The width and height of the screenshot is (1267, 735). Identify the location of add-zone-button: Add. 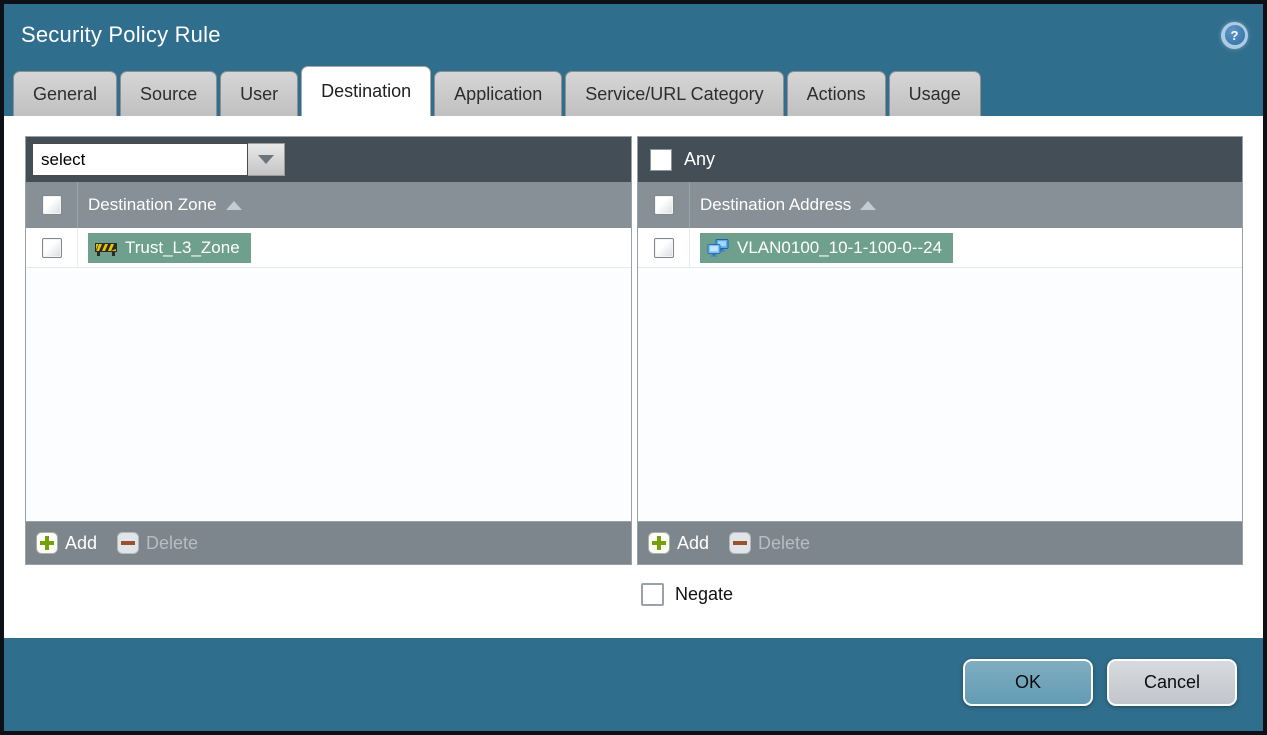
(66, 543).